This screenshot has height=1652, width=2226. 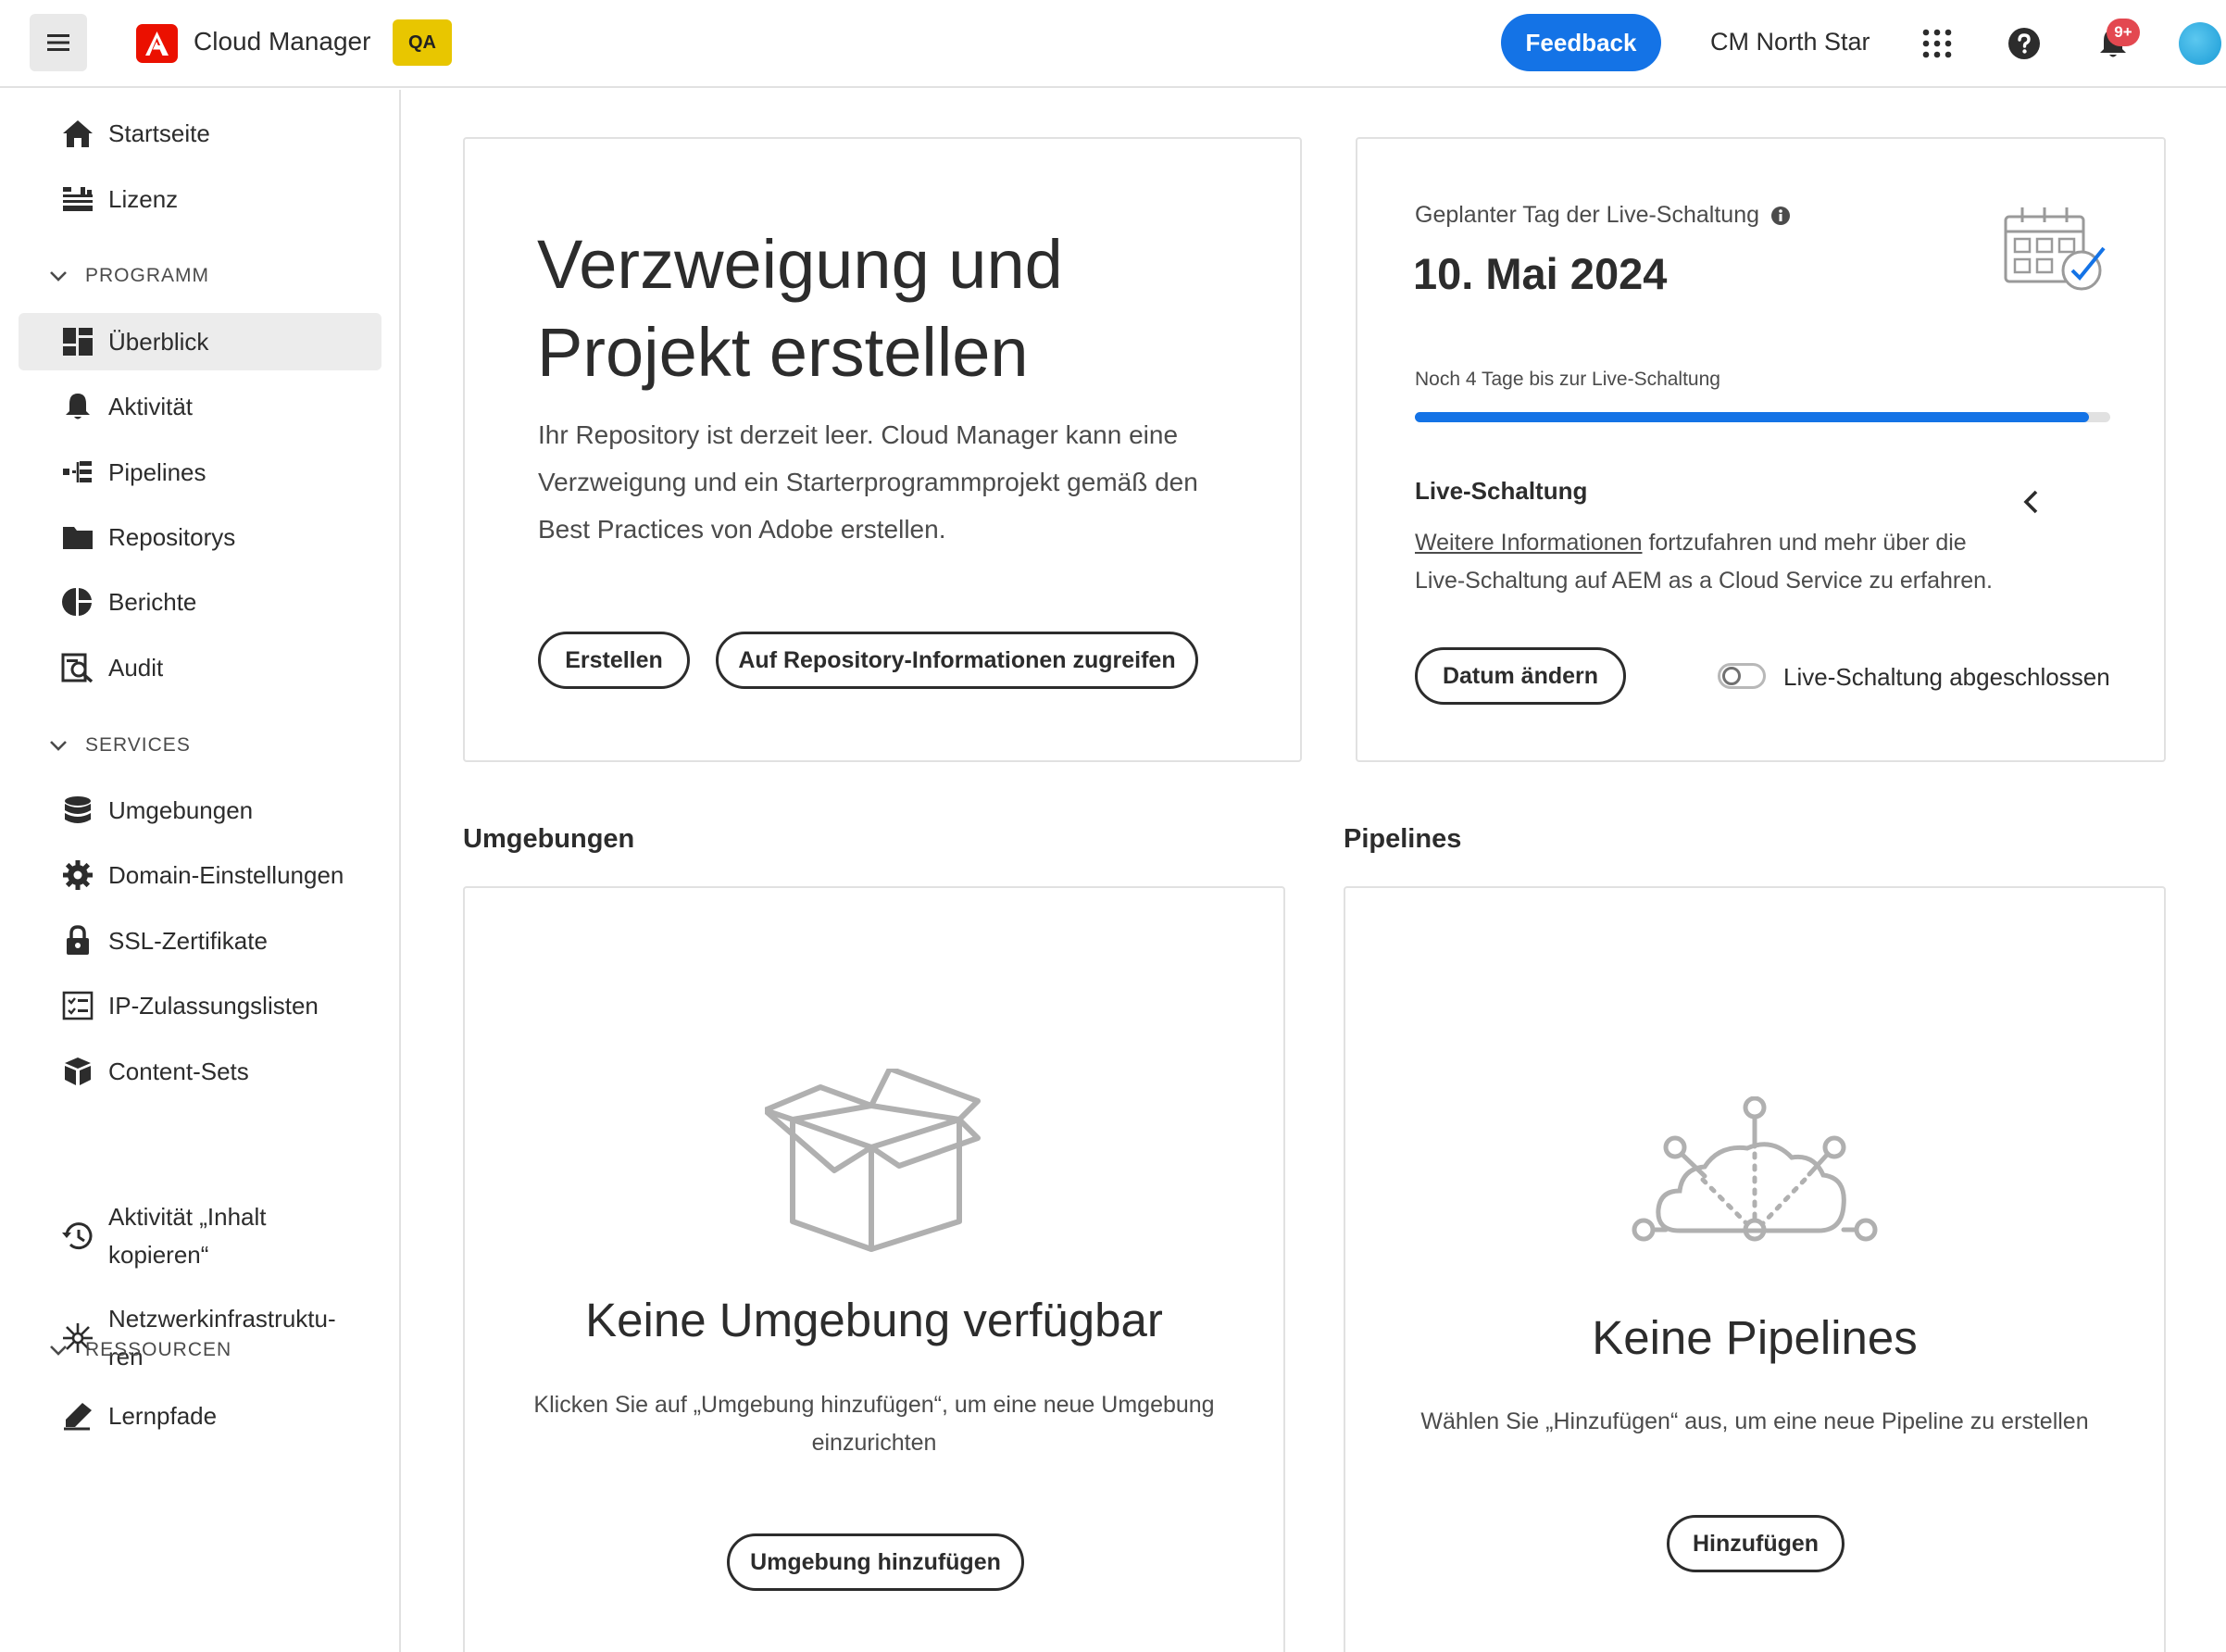 I want to click on section-toggle-programm: PROGRAMM, so click(x=127, y=275).